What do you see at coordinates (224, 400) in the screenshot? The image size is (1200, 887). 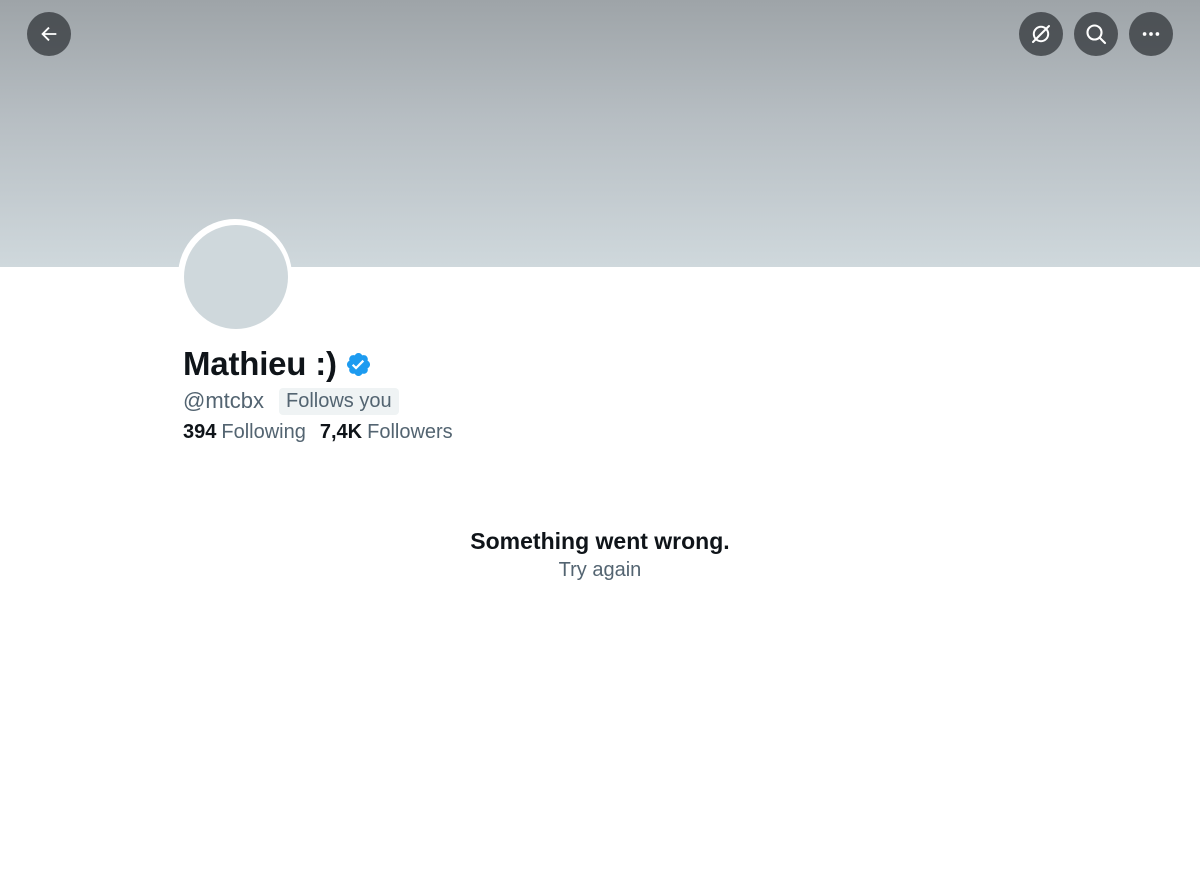 I see `profile-handle: @mtcbx` at bounding box center [224, 400].